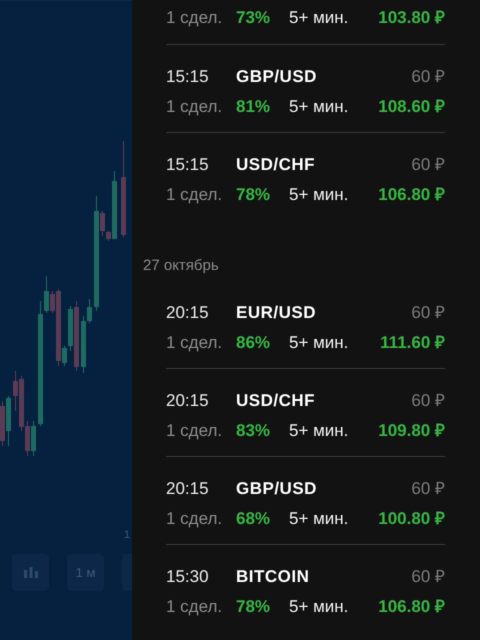 The image size is (480, 640). I want to click on payout-amount: 100.80 ₽, so click(411, 519).